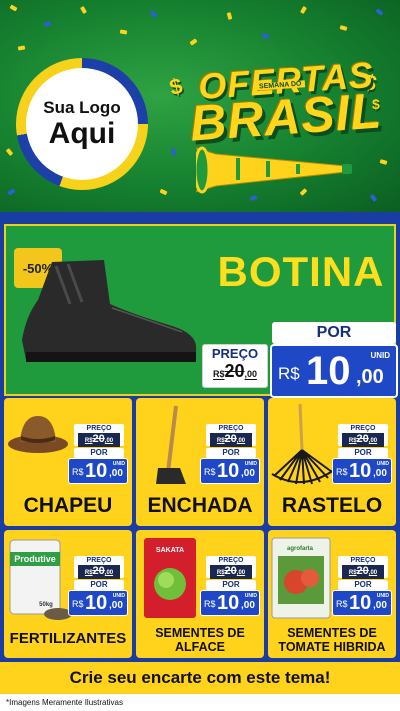  What do you see at coordinates (170, 550) in the screenshot?
I see `lettuce-brand: SAKATA` at bounding box center [170, 550].